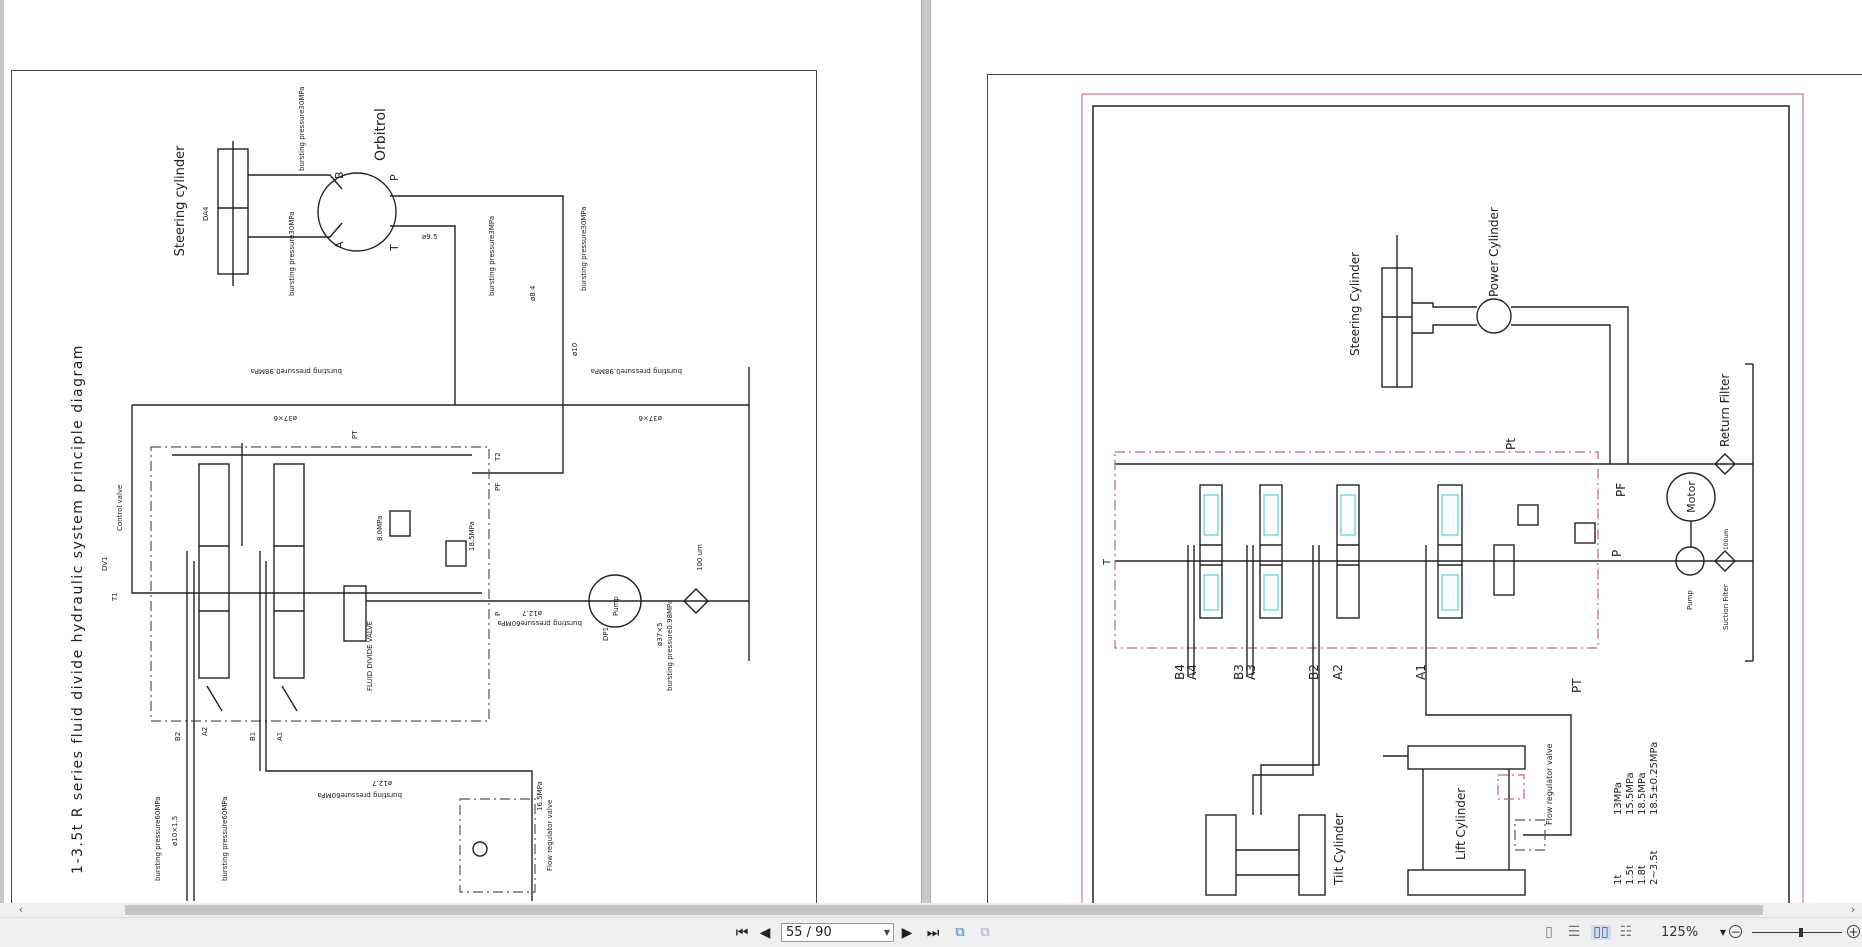  Describe the element at coordinates (1654, 867) in the screenshot. I see `capacity-value: 2~3.5t` at that location.